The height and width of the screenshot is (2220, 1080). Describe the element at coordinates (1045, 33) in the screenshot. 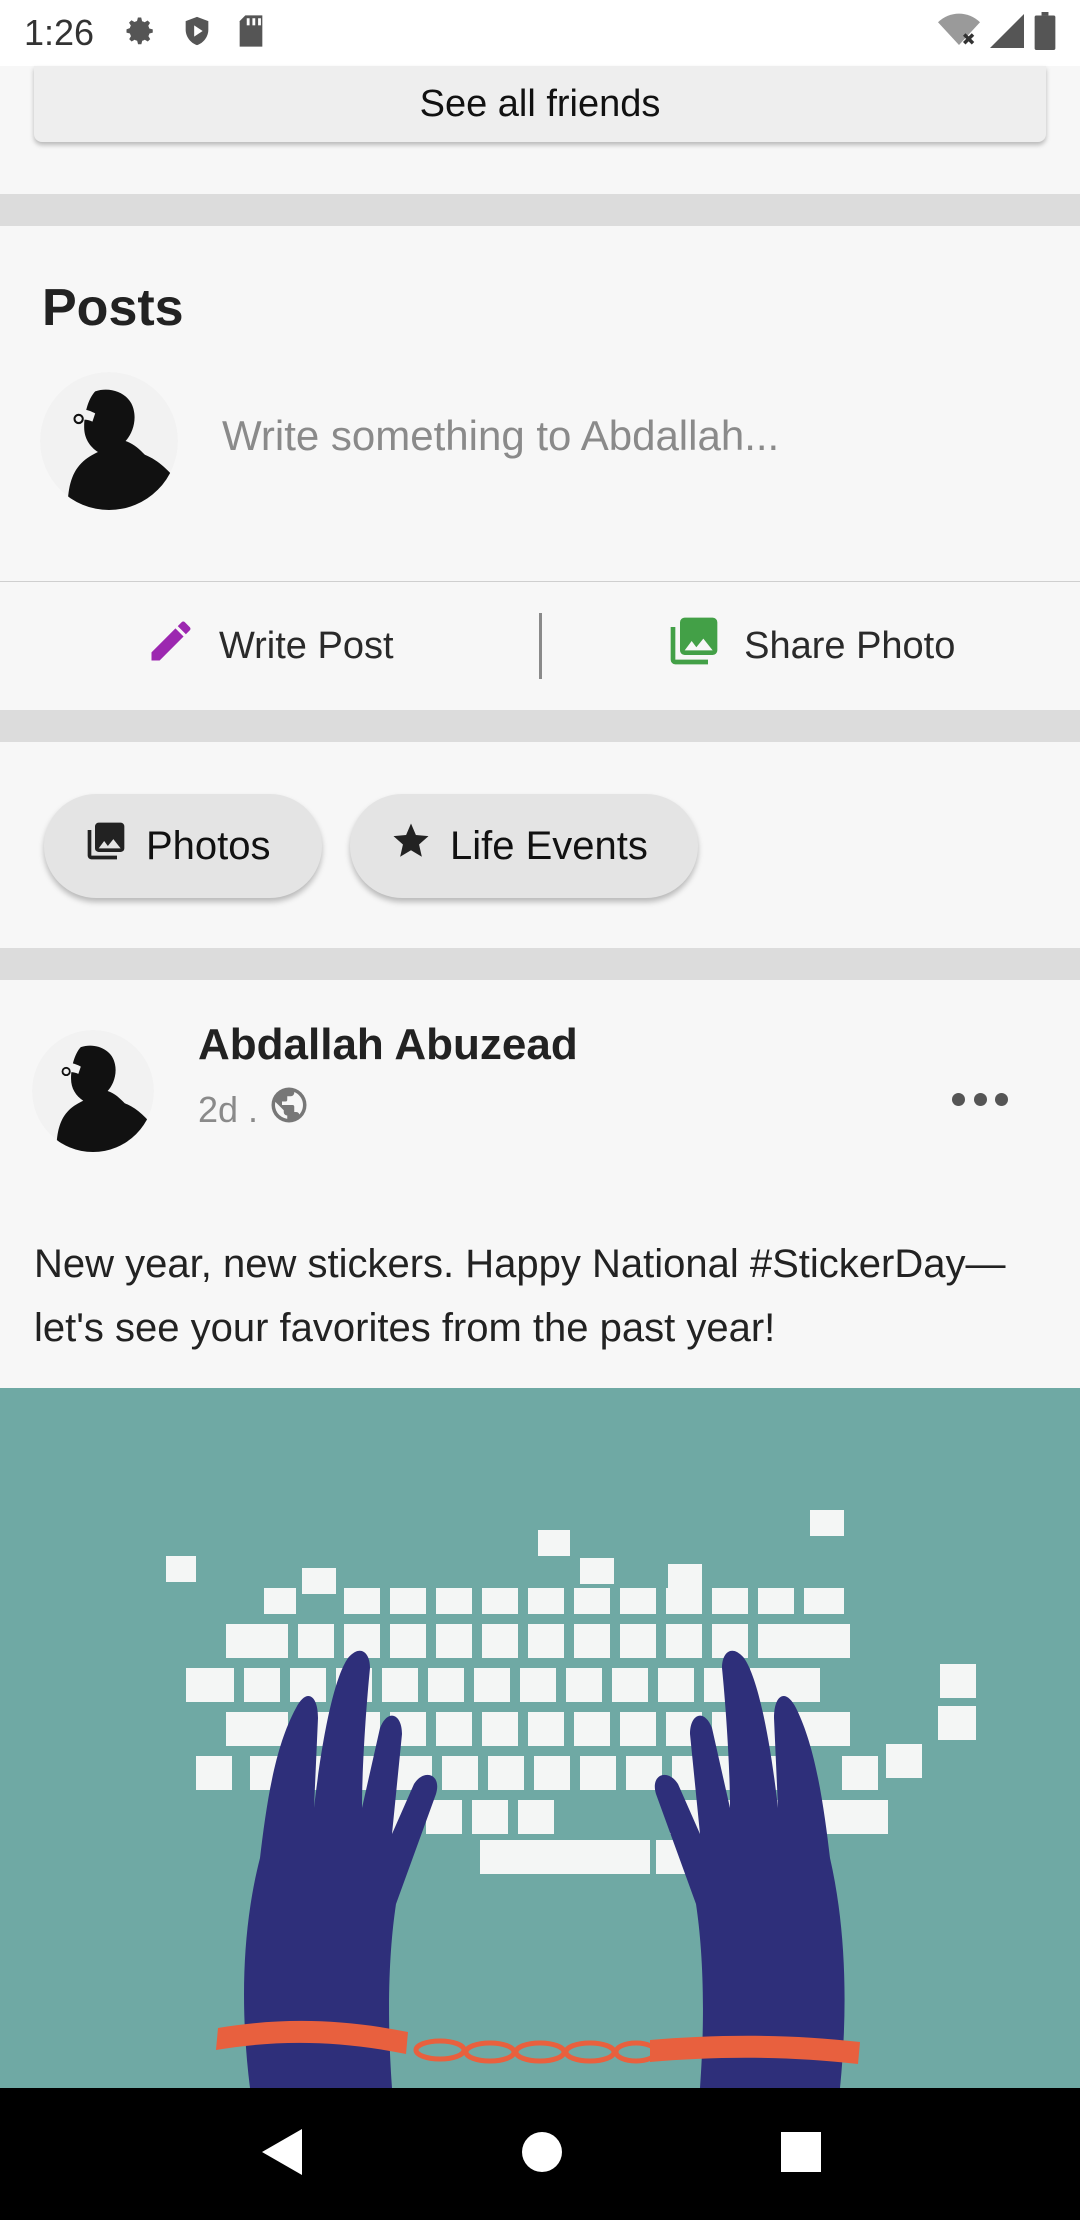

I see `battery-icon` at that location.